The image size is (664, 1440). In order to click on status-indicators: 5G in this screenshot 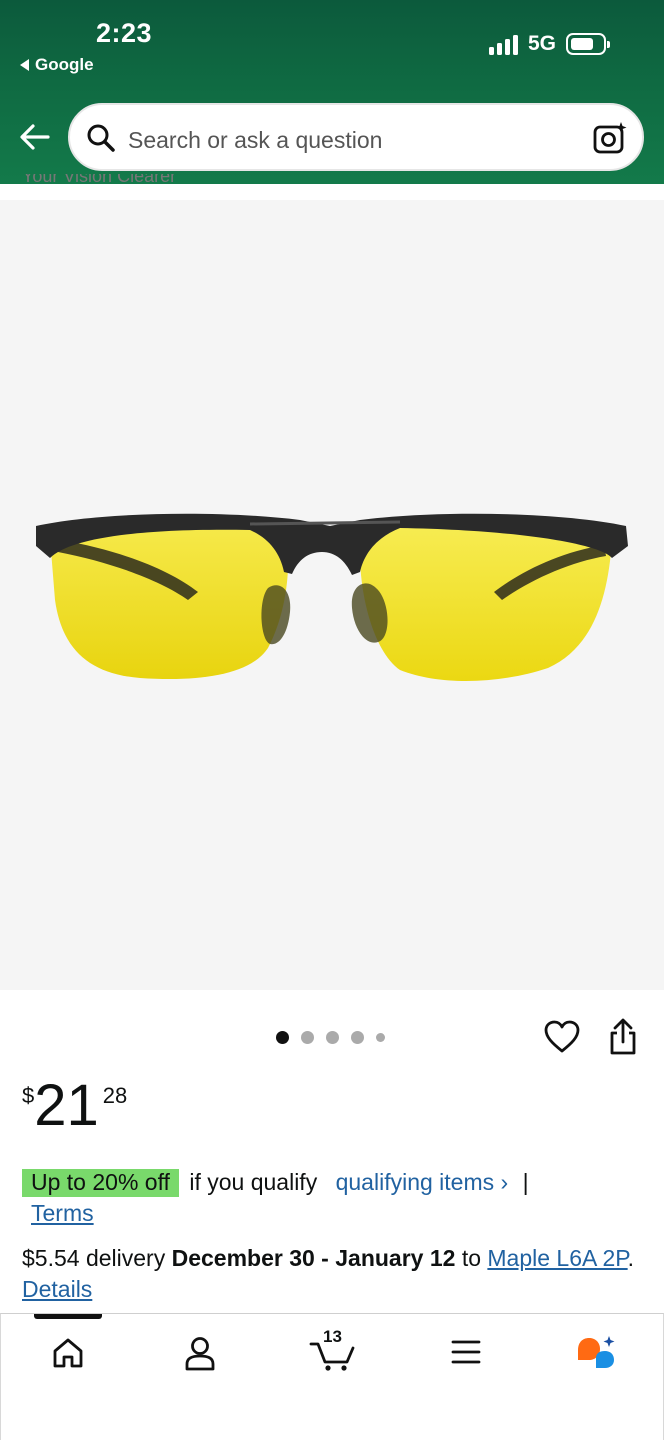, I will do `click(549, 44)`.